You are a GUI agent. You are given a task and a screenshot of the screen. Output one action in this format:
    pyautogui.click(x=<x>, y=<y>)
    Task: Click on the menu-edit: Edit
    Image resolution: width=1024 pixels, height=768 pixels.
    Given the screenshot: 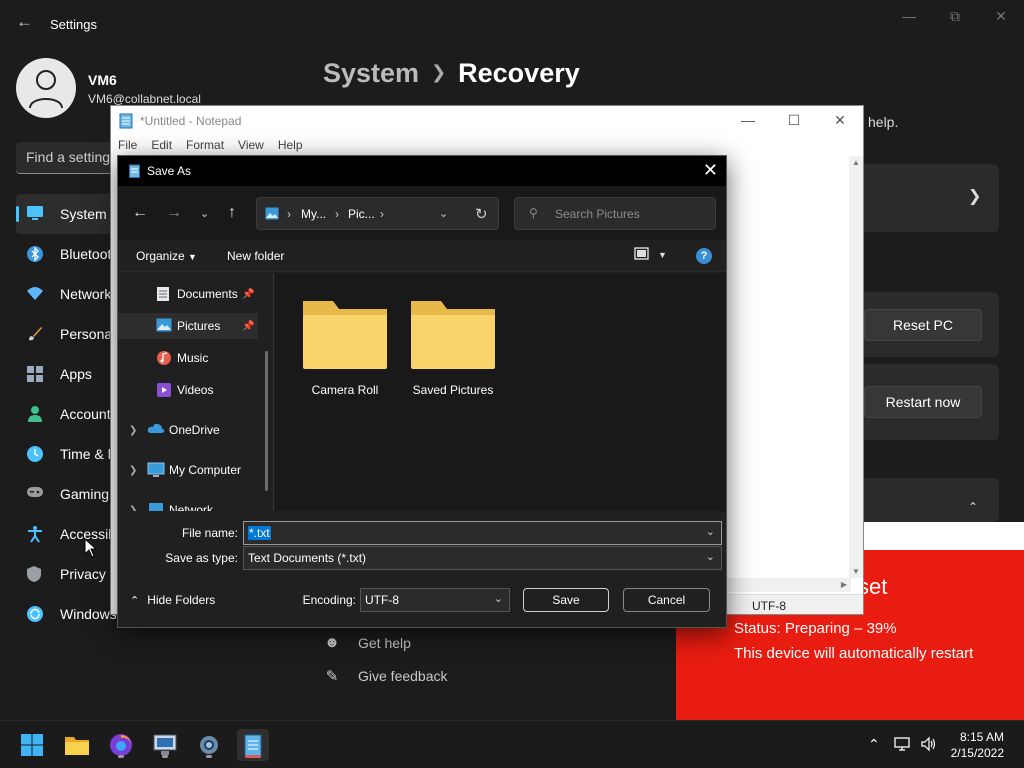 What is the action you would take?
    pyautogui.click(x=161, y=146)
    